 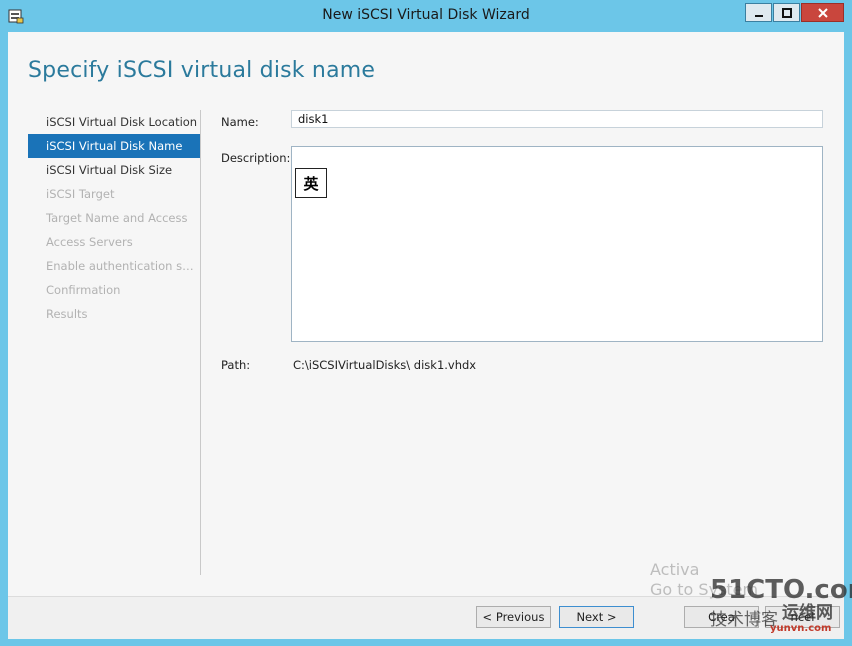 What do you see at coordinates (807, 613) in the screenshot?
I see `site-name-watermark: 运维网` at bounding box center [807, 613].